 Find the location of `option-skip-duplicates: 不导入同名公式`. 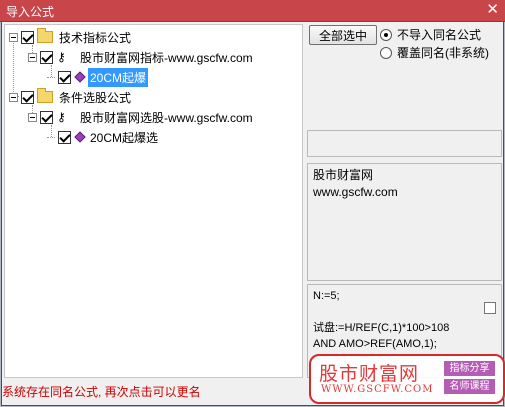

option-skip-duplicates: 不导入同名公式 is located at coordinates (430, 34).